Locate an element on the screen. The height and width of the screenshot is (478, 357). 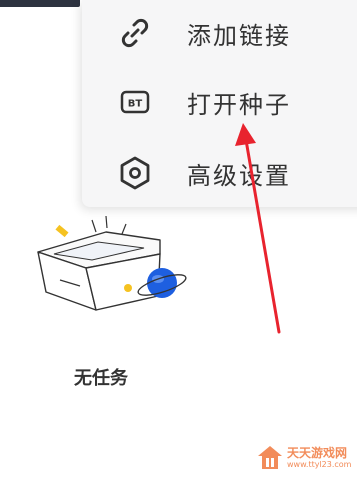
menu-item-advanced-settings: 高级设置 is located at coordinates (219, 173).